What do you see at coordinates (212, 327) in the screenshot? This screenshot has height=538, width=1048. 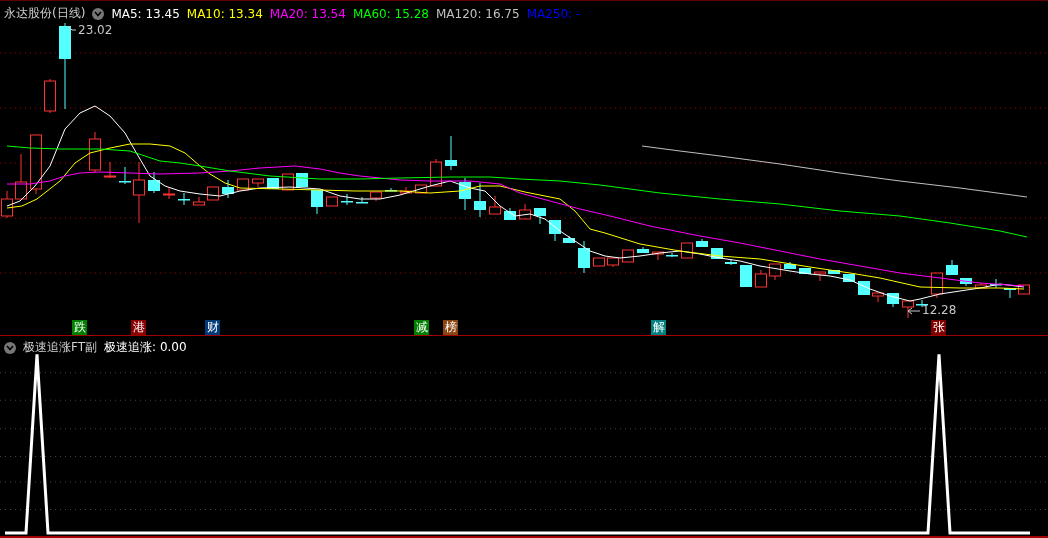 I see `event-tag: 财` at bounding box center [212, 327].